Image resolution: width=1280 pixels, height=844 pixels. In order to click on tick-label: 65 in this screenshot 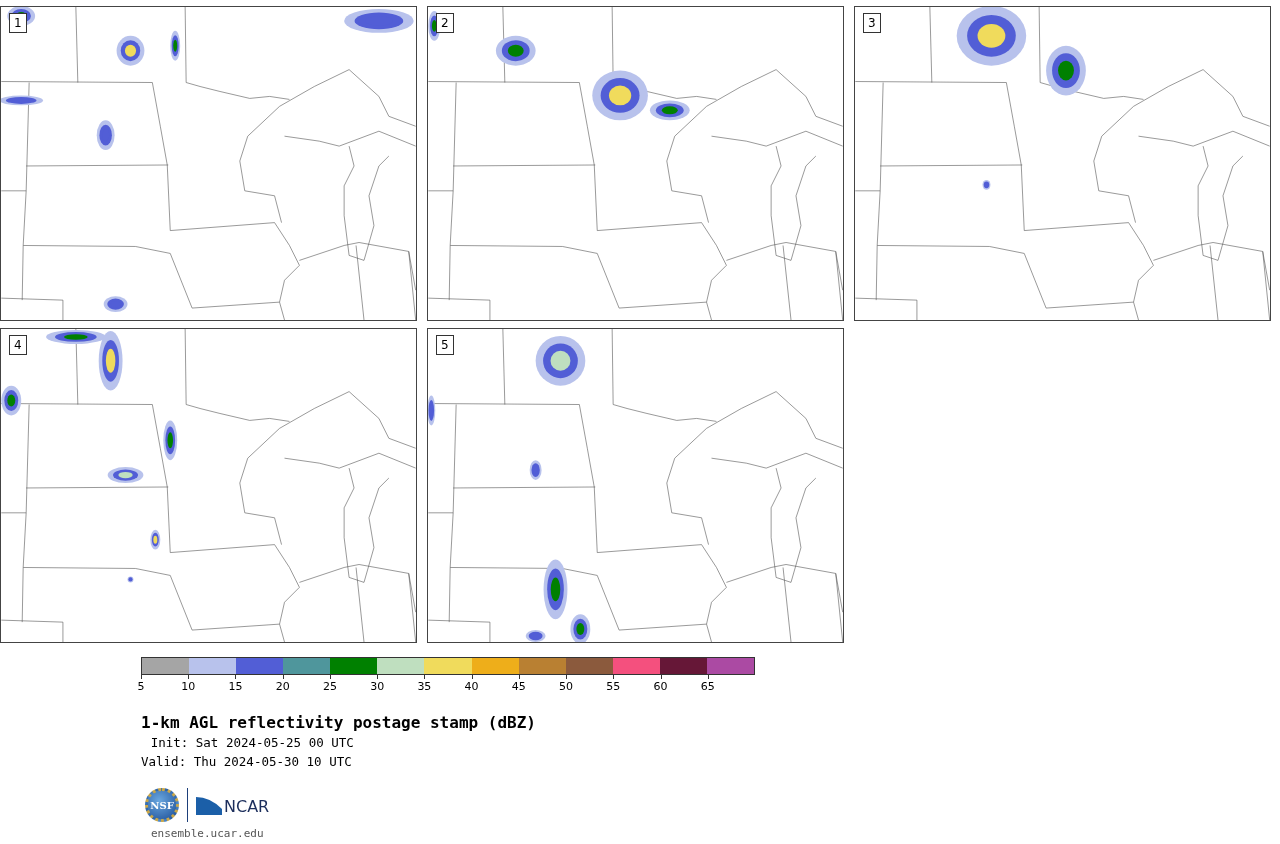, I will do `click(707, 686)`.